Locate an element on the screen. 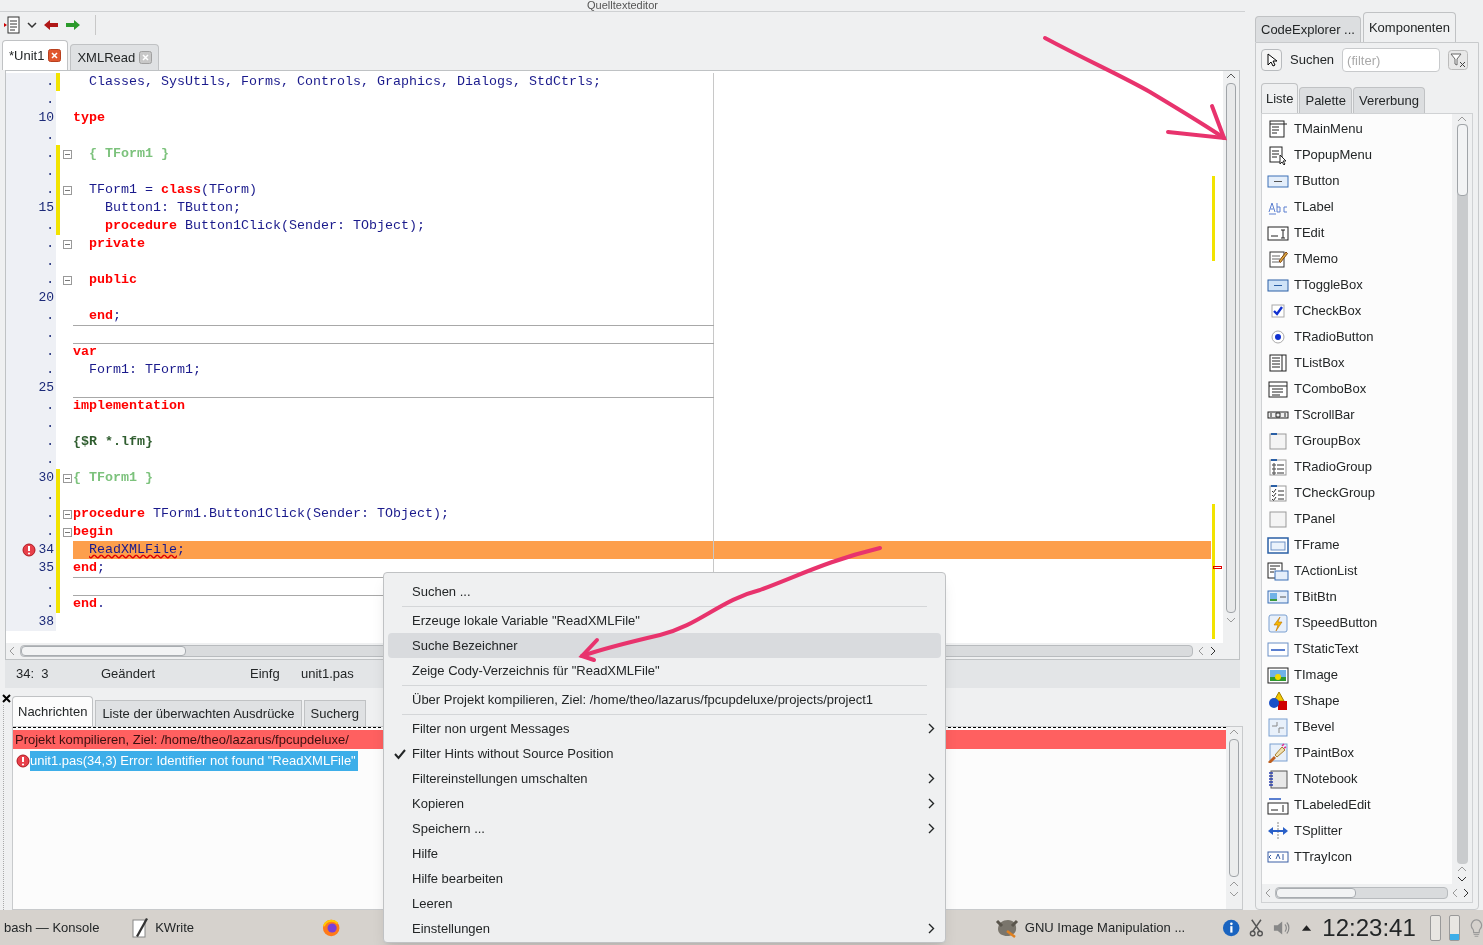 The width and height of the screenshot is (1483, 945). component-item: TListBox is located at coordinates (1357, 363).